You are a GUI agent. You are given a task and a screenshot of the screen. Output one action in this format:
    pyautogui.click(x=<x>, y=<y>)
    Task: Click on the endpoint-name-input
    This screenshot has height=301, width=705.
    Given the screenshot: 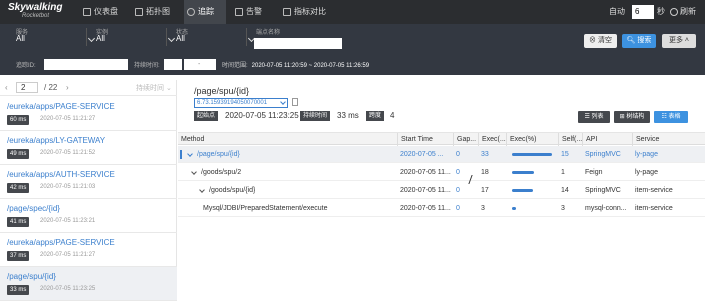 What is the action you would take?
    pyautogui.click(x=298, y=43)
    